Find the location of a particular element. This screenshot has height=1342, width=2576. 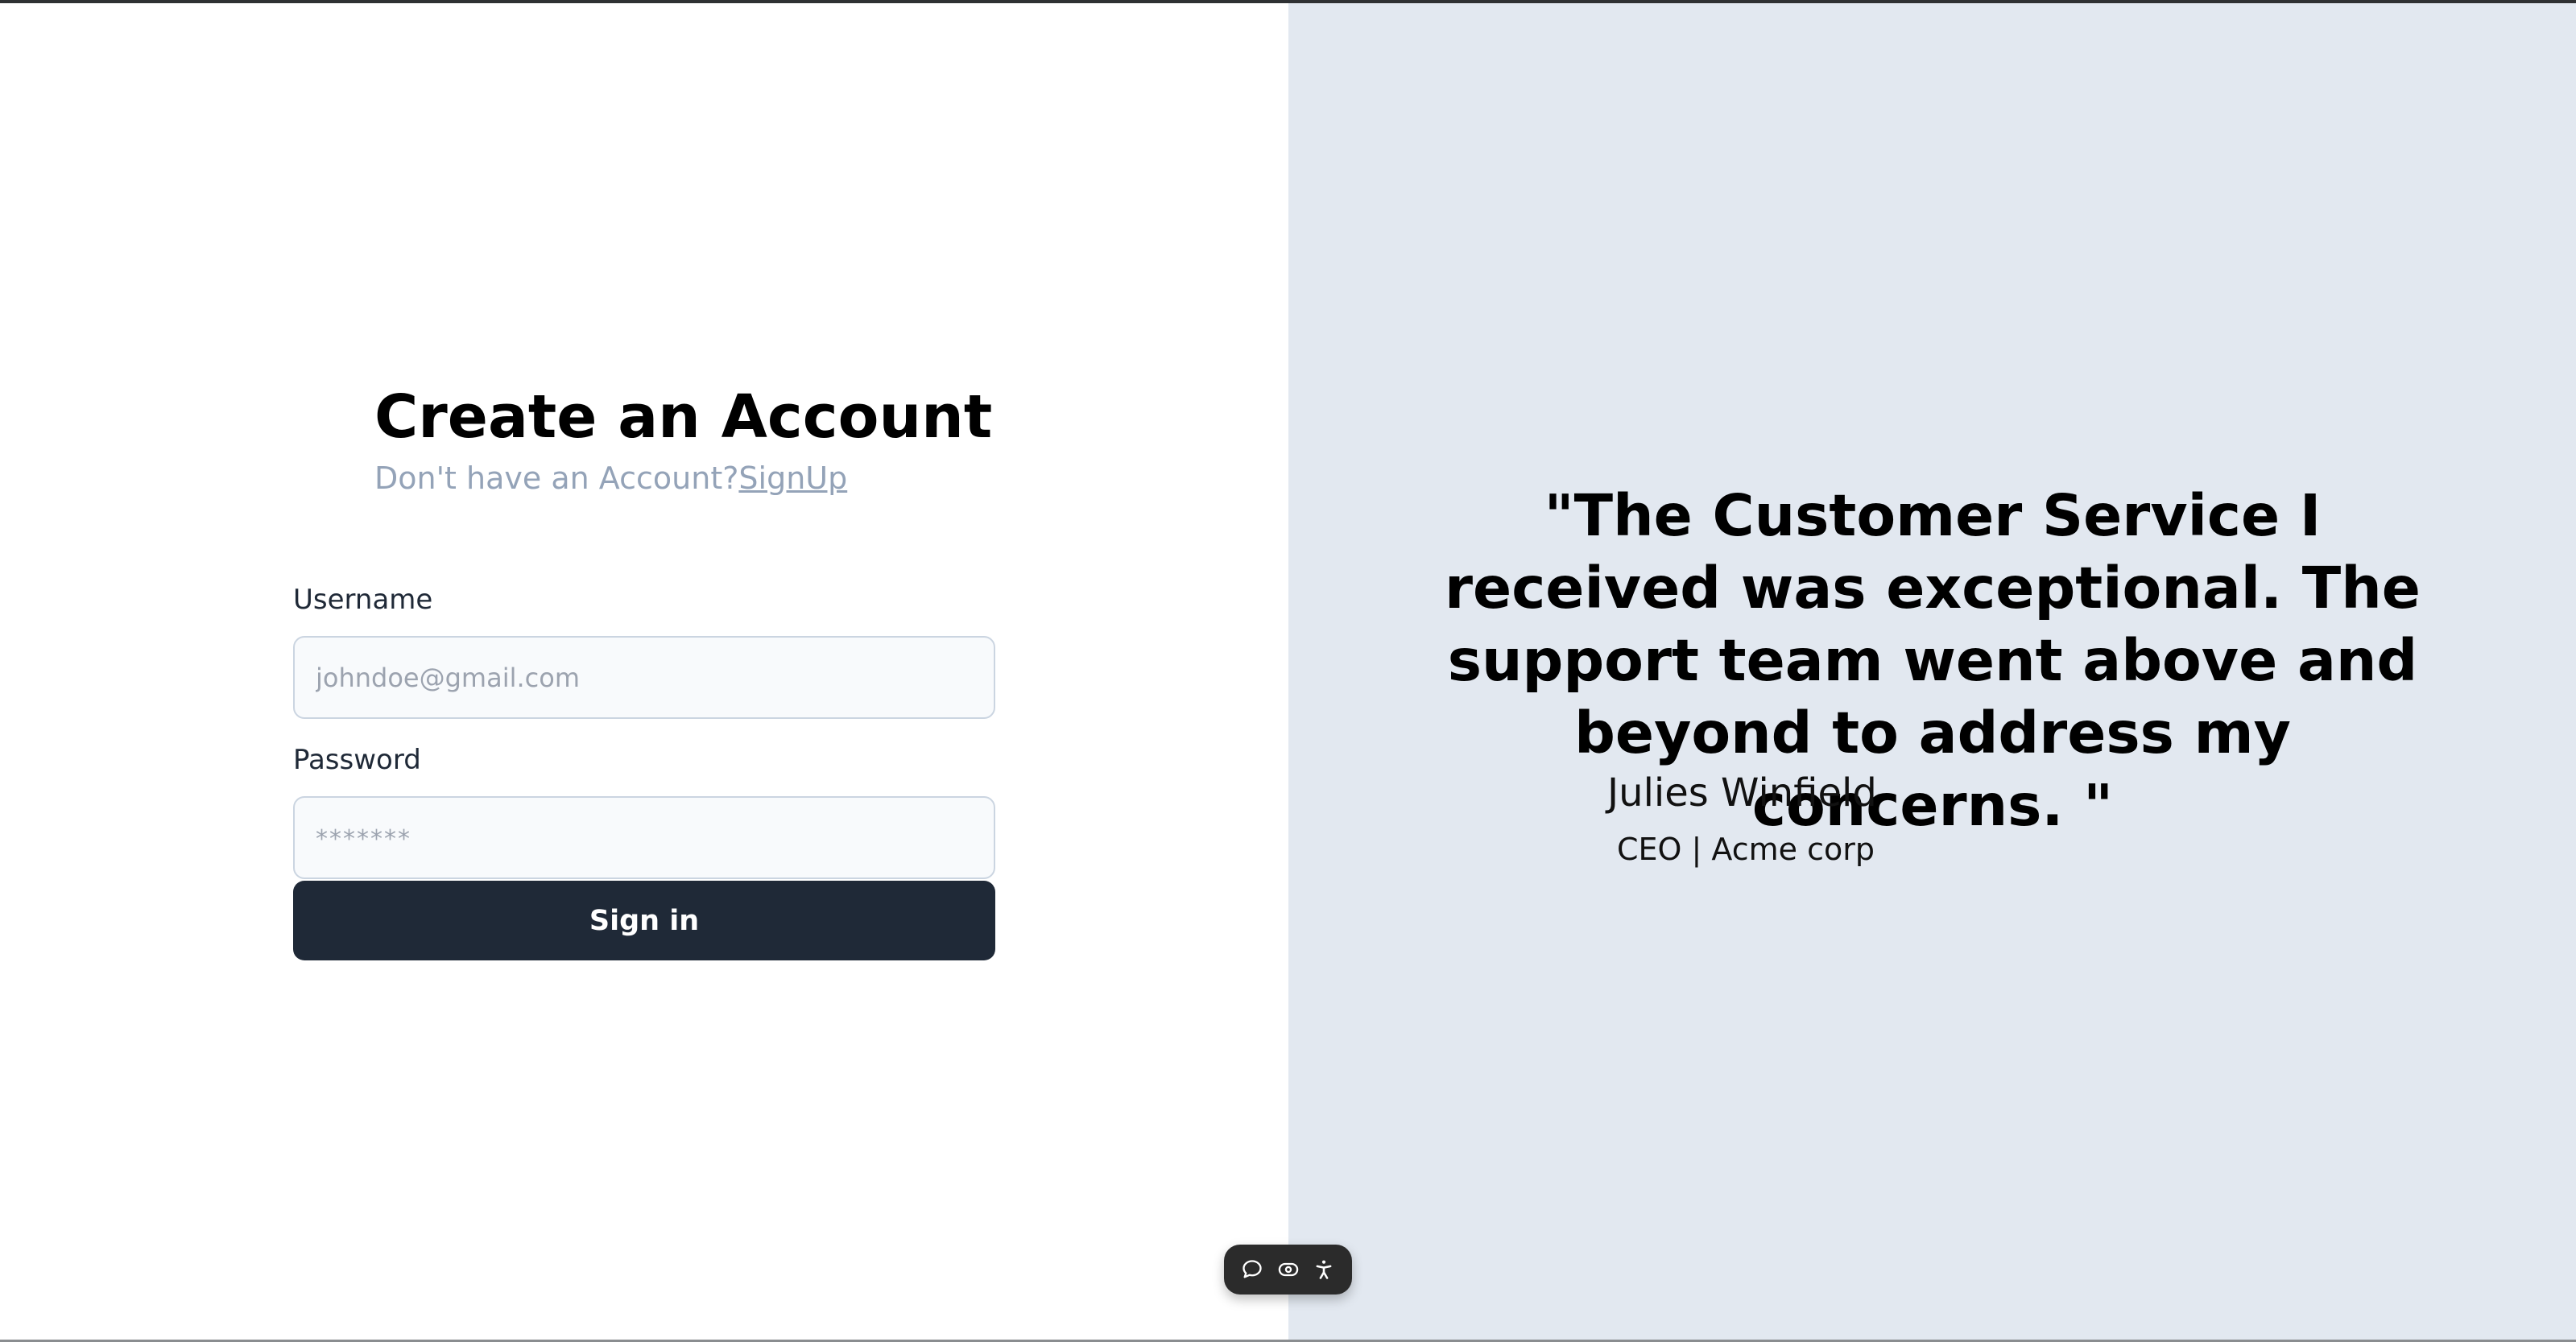

signin-button: Sign in is located at coordinates (644, 920).